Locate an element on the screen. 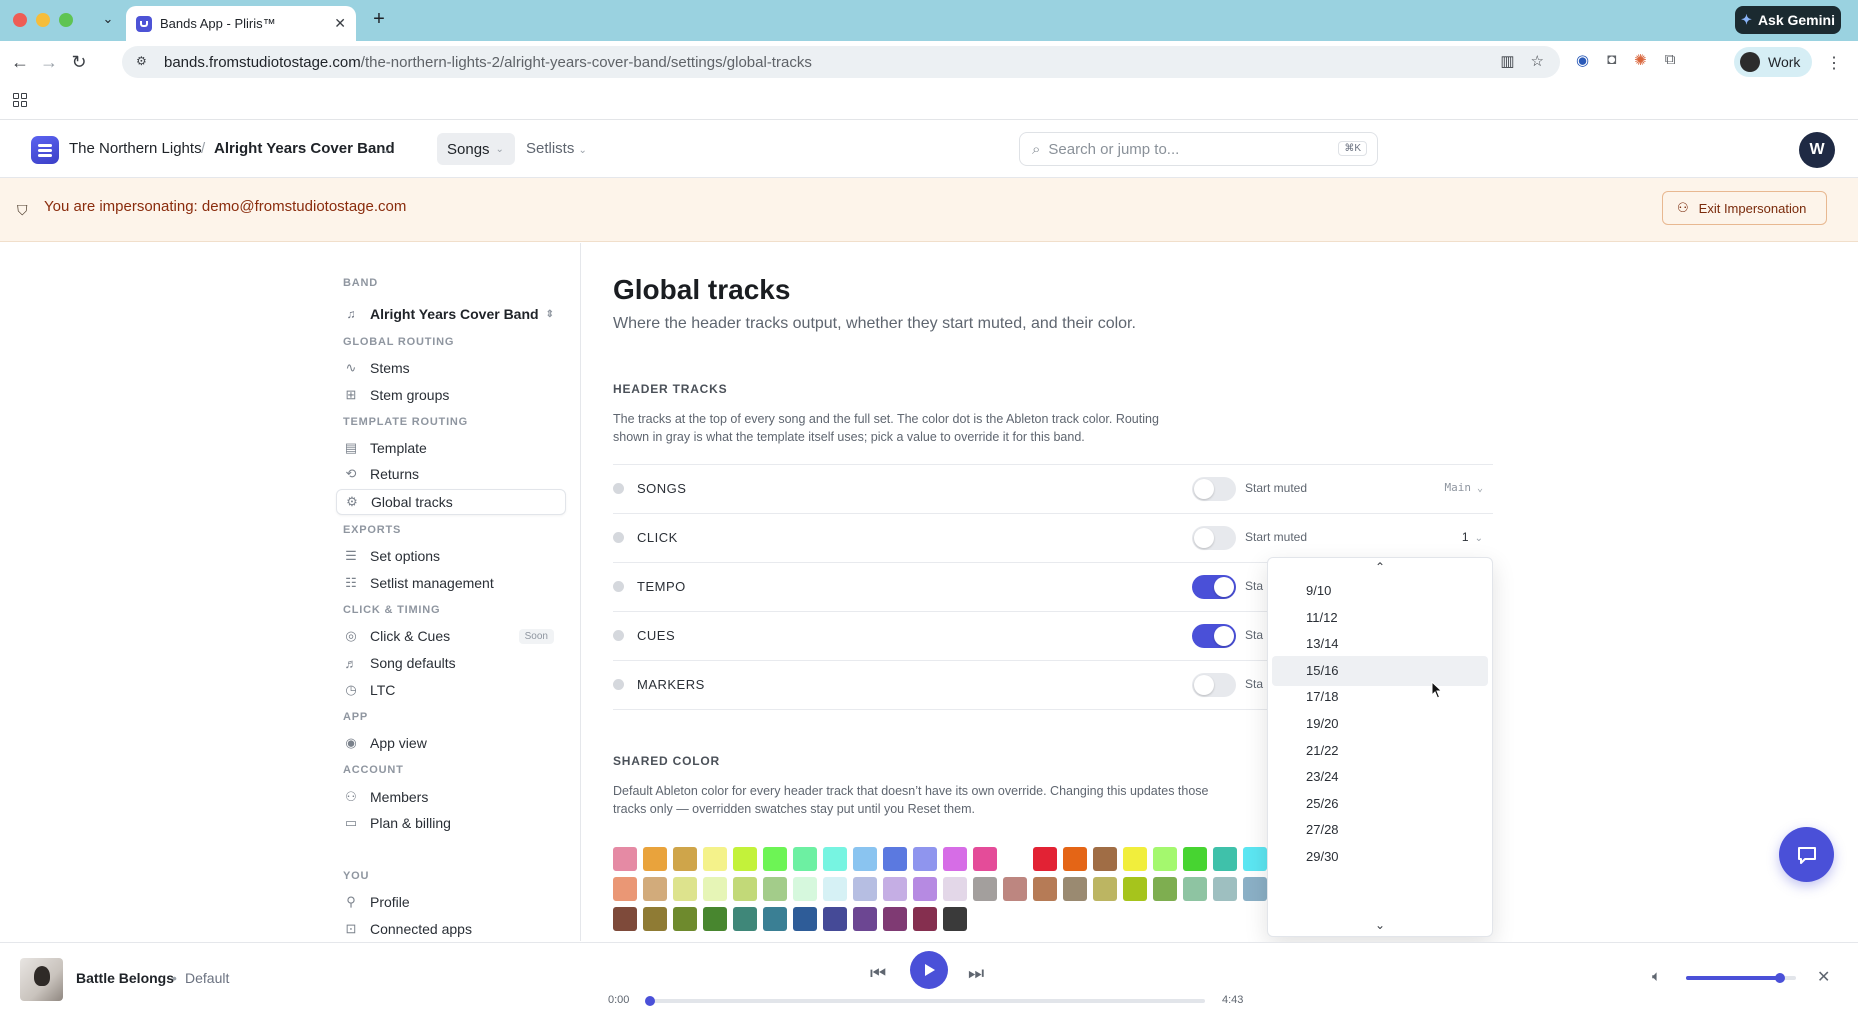 The width and height of the screenshot is (1858, 1012). dropdown-option: 11/12 is located at coordinates (1380, 618).